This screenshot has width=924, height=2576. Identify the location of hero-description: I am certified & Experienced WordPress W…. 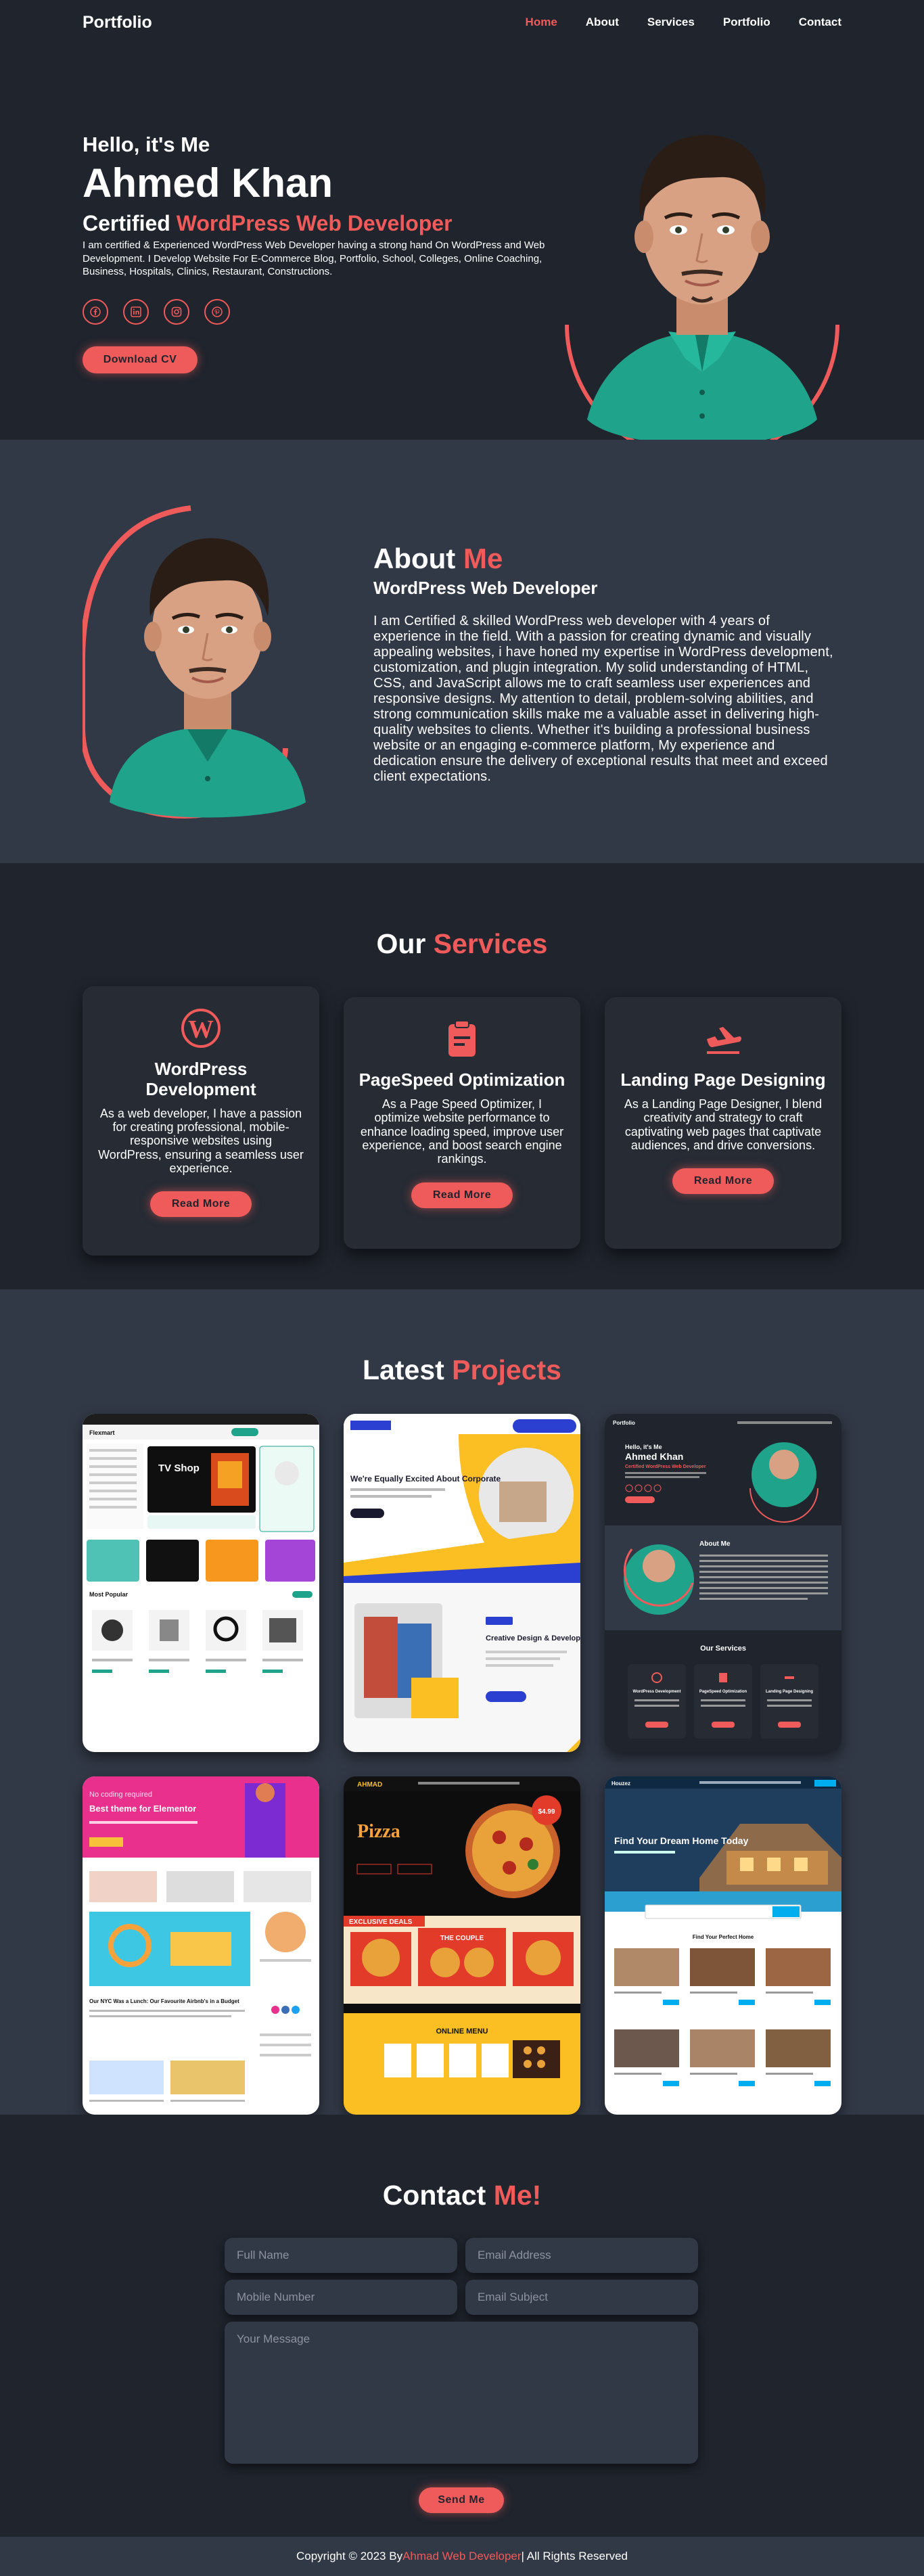
(314, 258).